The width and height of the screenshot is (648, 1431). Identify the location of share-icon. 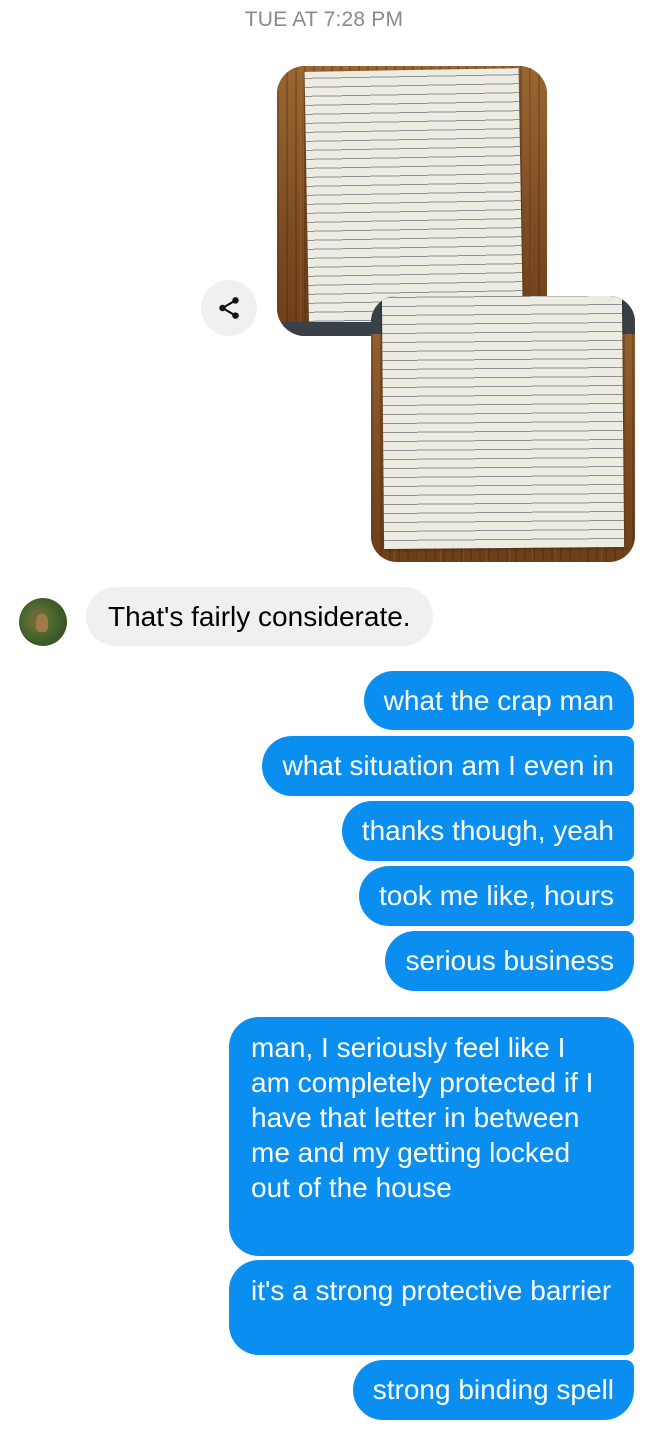
(229, 308).